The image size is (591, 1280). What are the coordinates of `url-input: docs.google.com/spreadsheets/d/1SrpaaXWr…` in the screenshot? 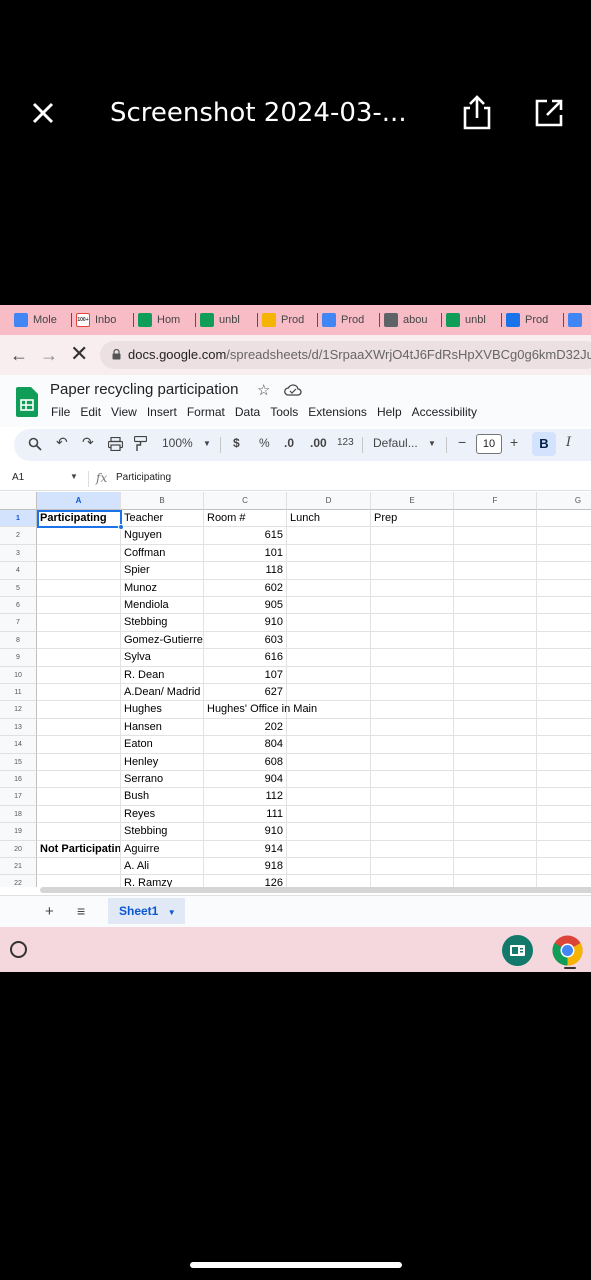 It's located at (345, 355).